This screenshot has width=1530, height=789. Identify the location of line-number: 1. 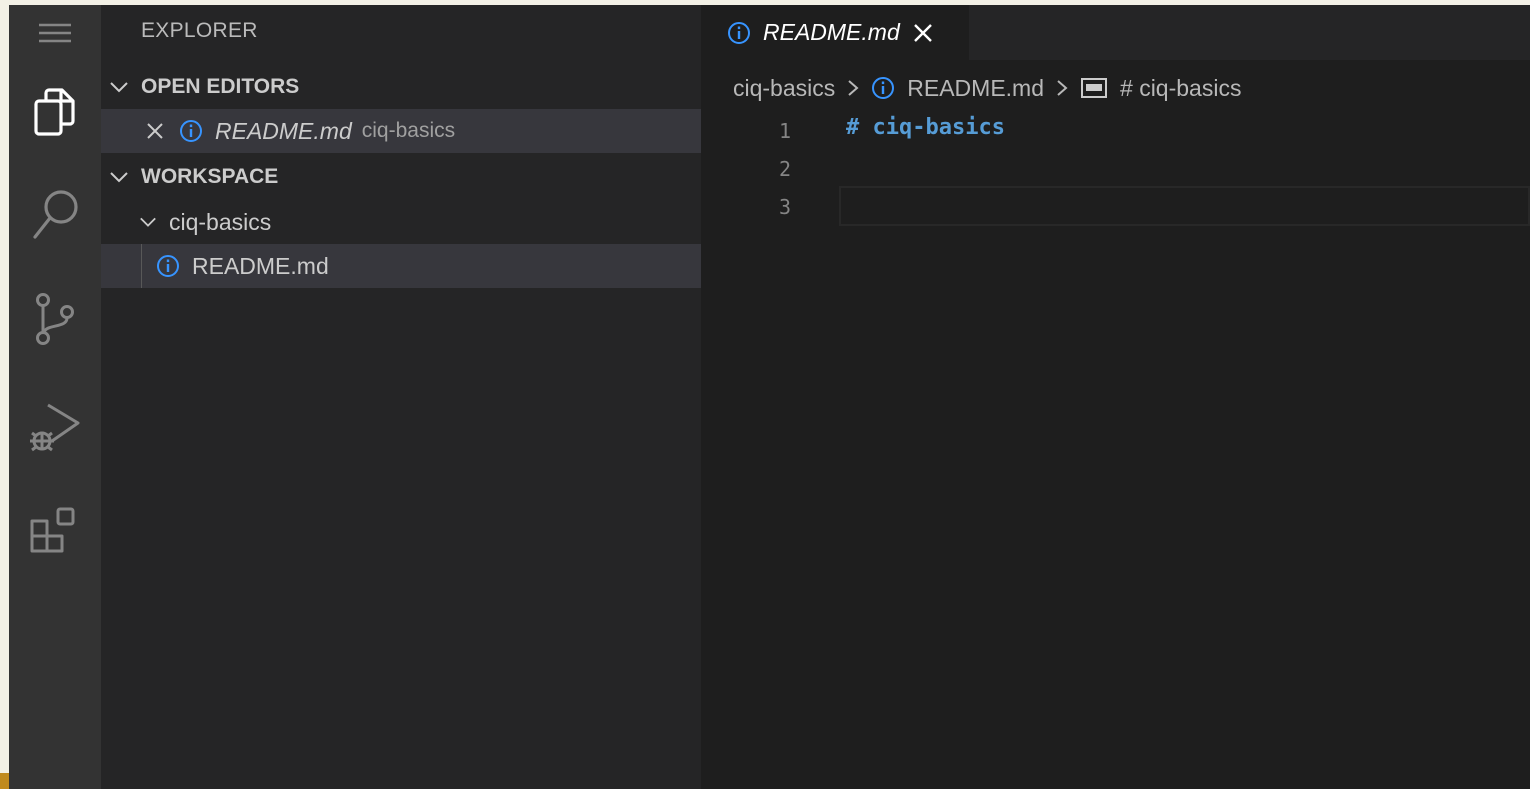
(784, 131).